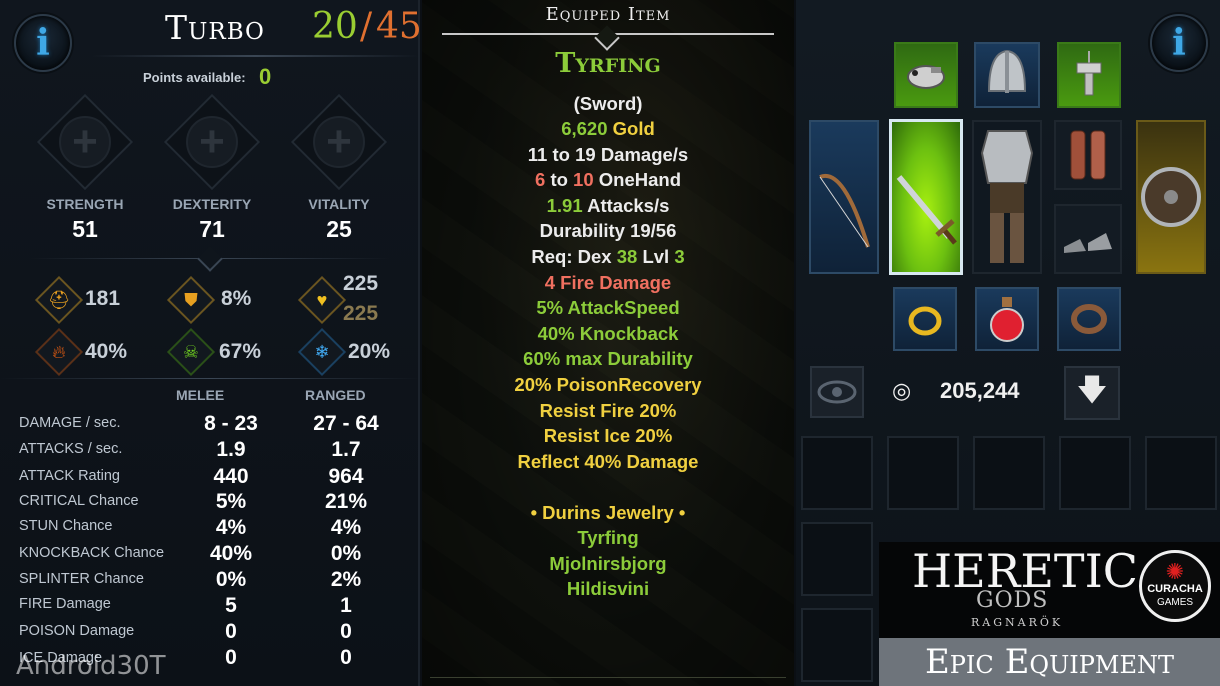 This screenshot has height=686, width=1220. What do you see at coordinates (210, 378) in the screenshot?
I see `section-divider` at bounding box center [210, 378].